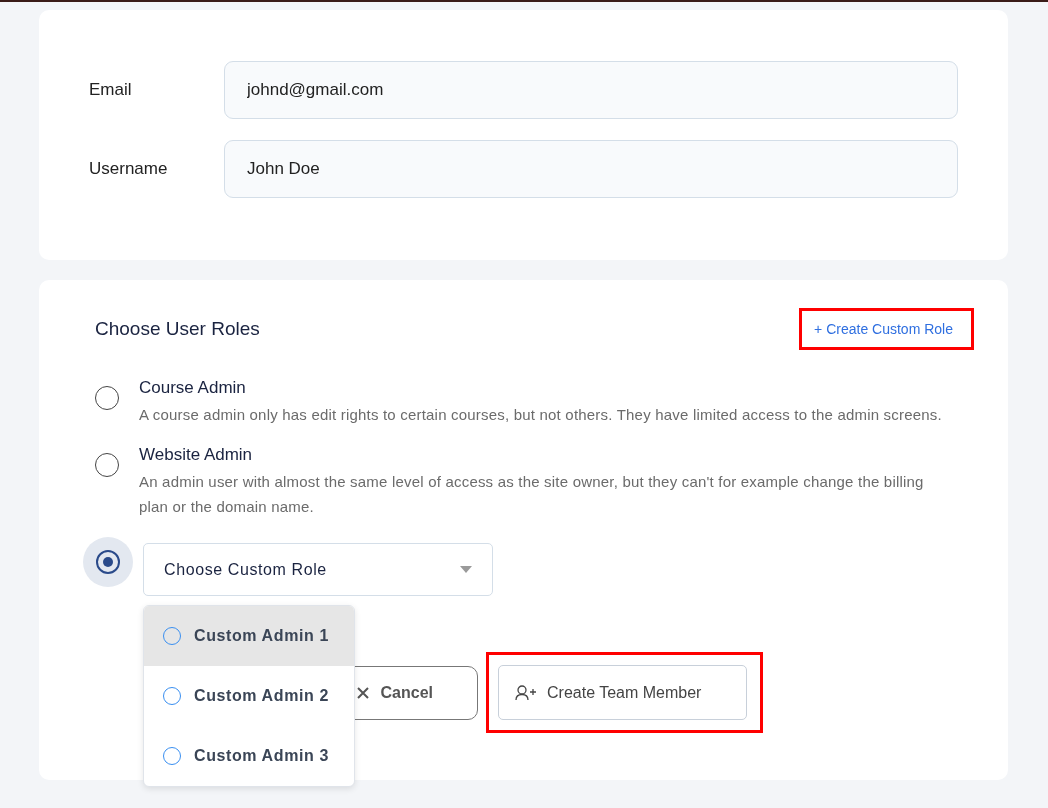  I want to click on input-field: John Doe, so click(591, 169).